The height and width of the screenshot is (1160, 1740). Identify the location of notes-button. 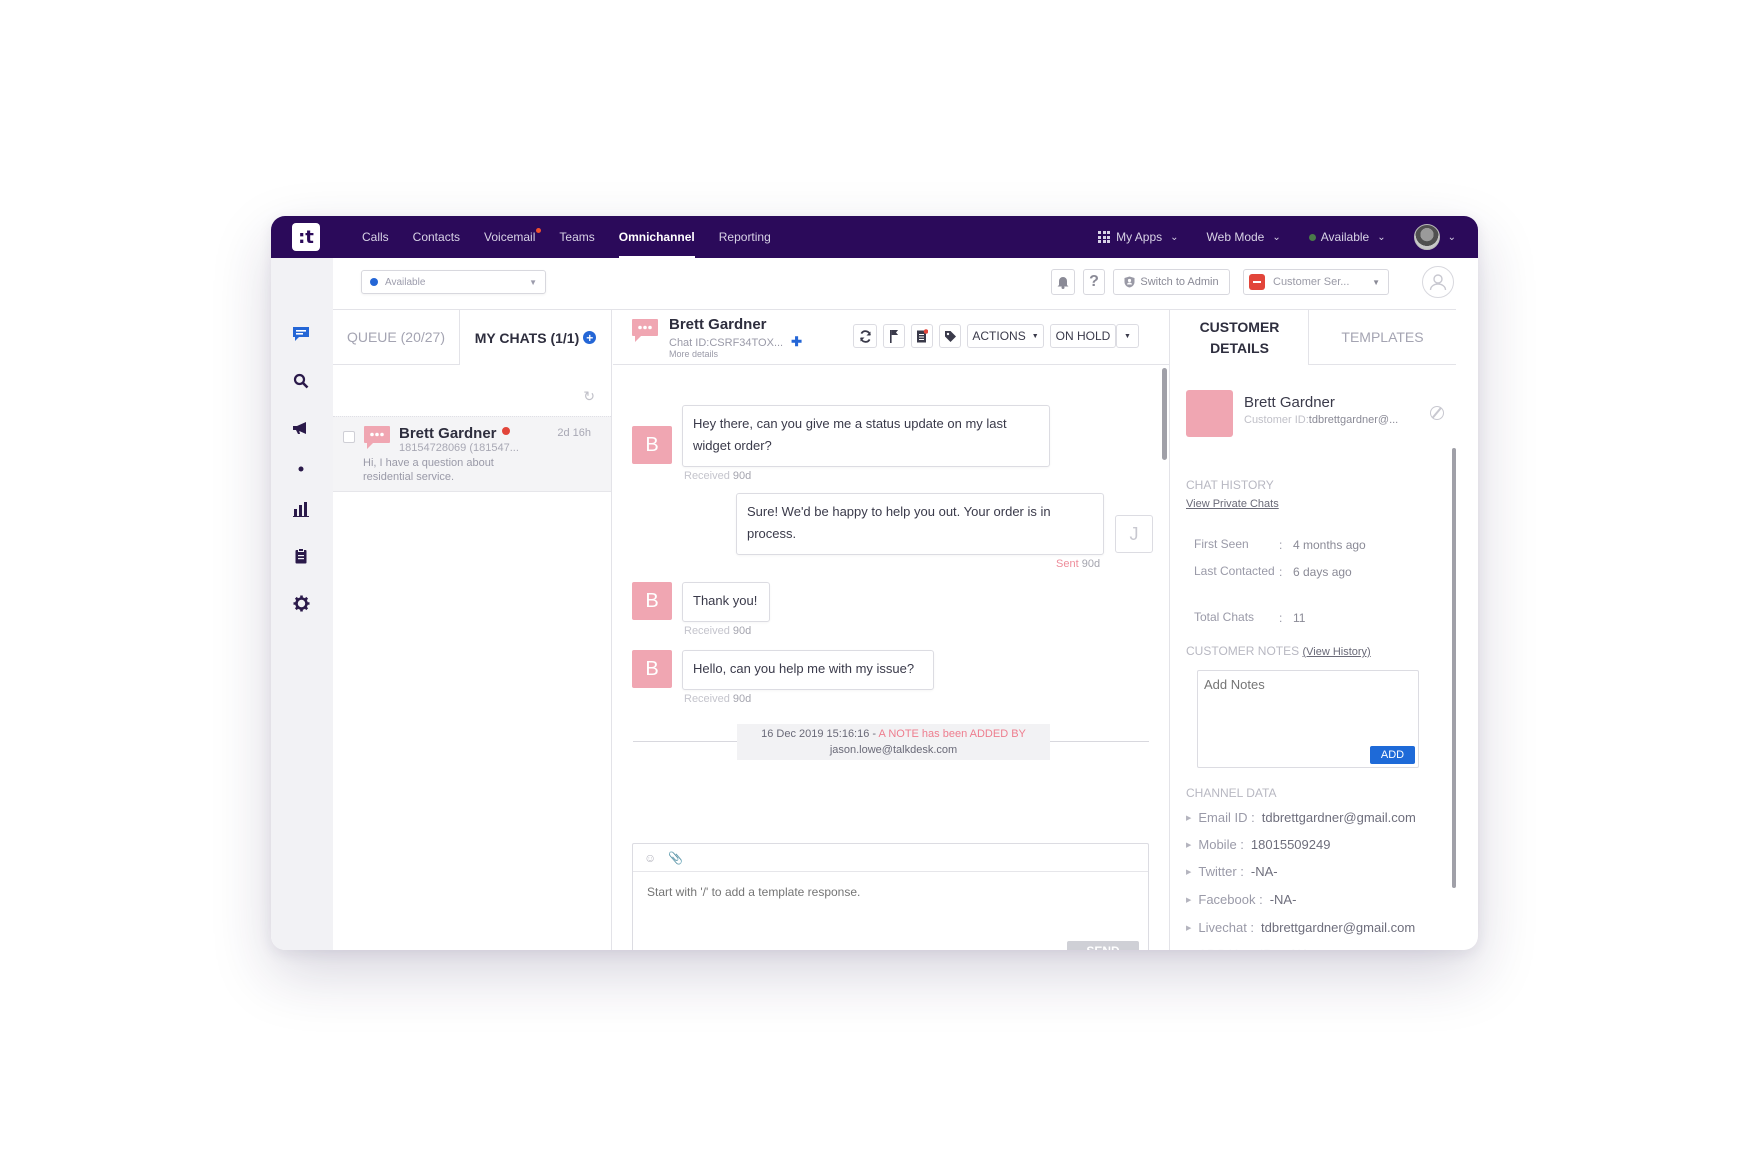
(922, 336).